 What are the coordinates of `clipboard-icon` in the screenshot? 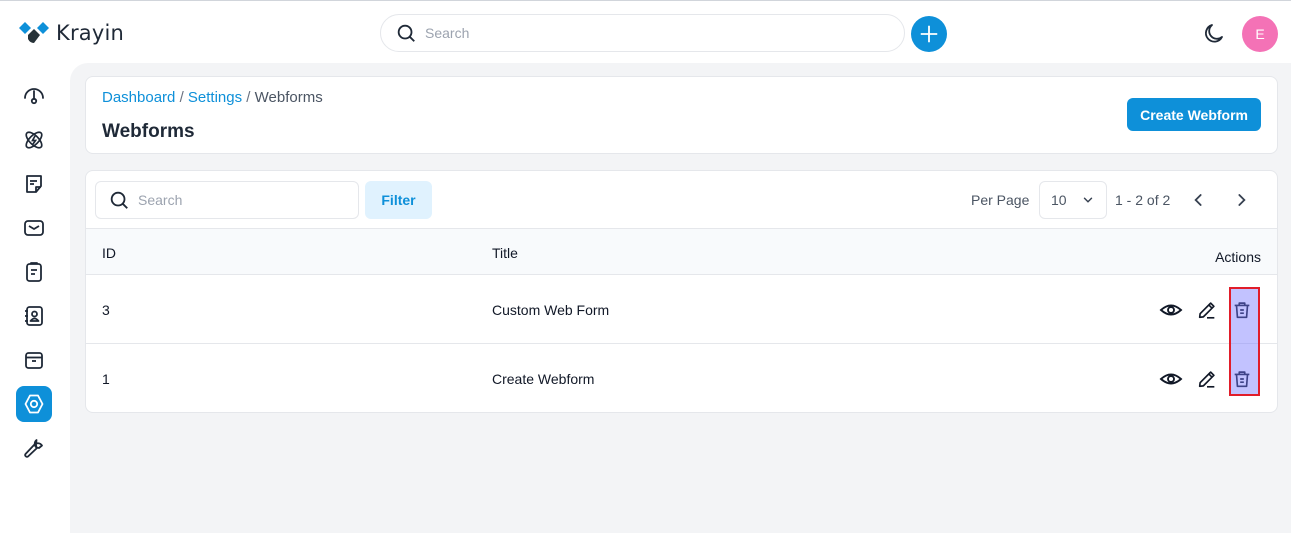 It's located at (34, 272).